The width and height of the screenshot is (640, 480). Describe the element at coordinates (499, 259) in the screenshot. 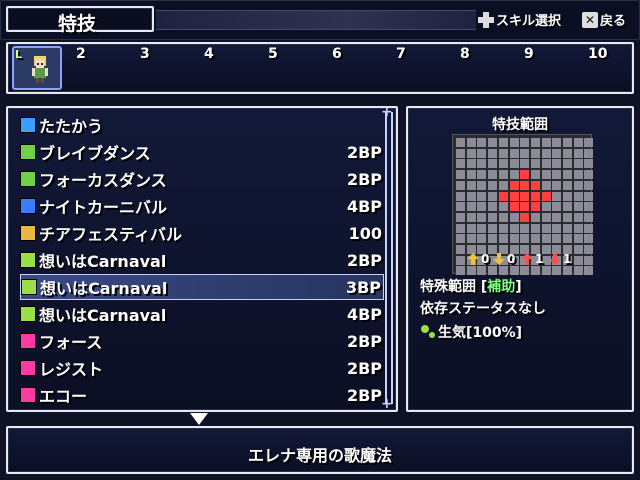

I see `down-arrow-icon` at that location.